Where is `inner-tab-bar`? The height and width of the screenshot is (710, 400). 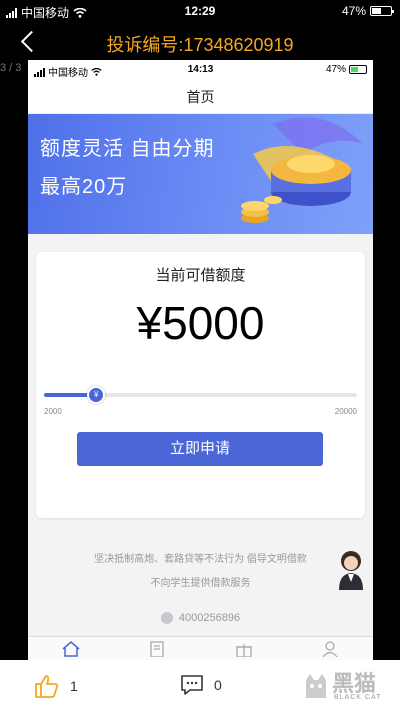 inner-tab-bar is located at coordinates (200, 648).